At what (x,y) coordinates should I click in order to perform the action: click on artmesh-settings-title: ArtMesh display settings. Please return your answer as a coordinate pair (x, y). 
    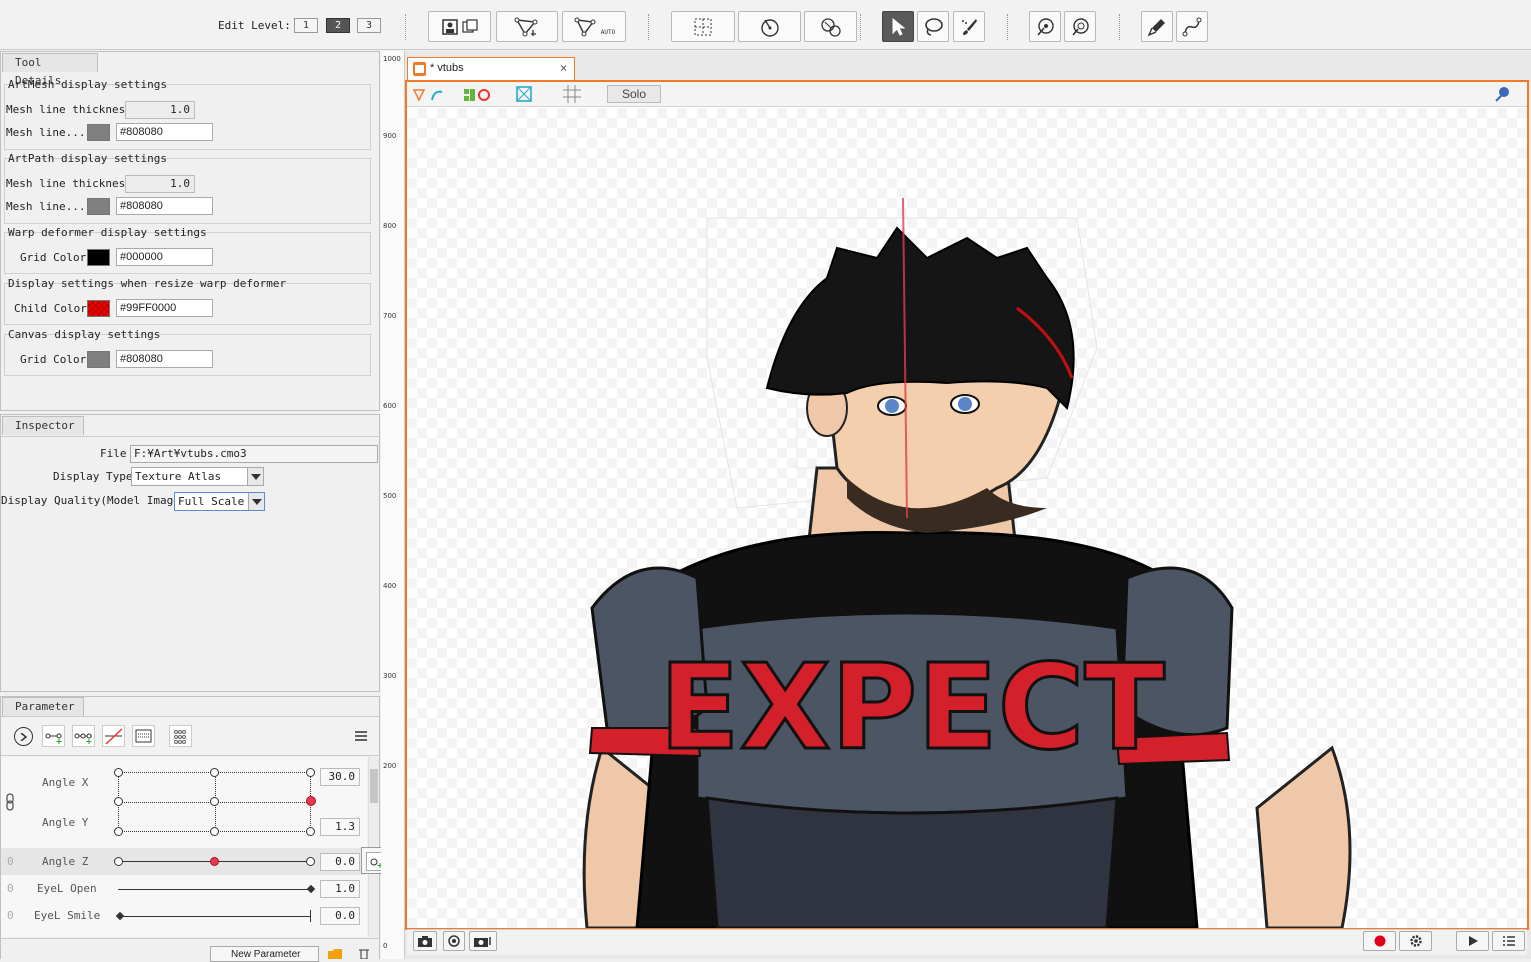
    Looking at the image, I should click on (87, 84).